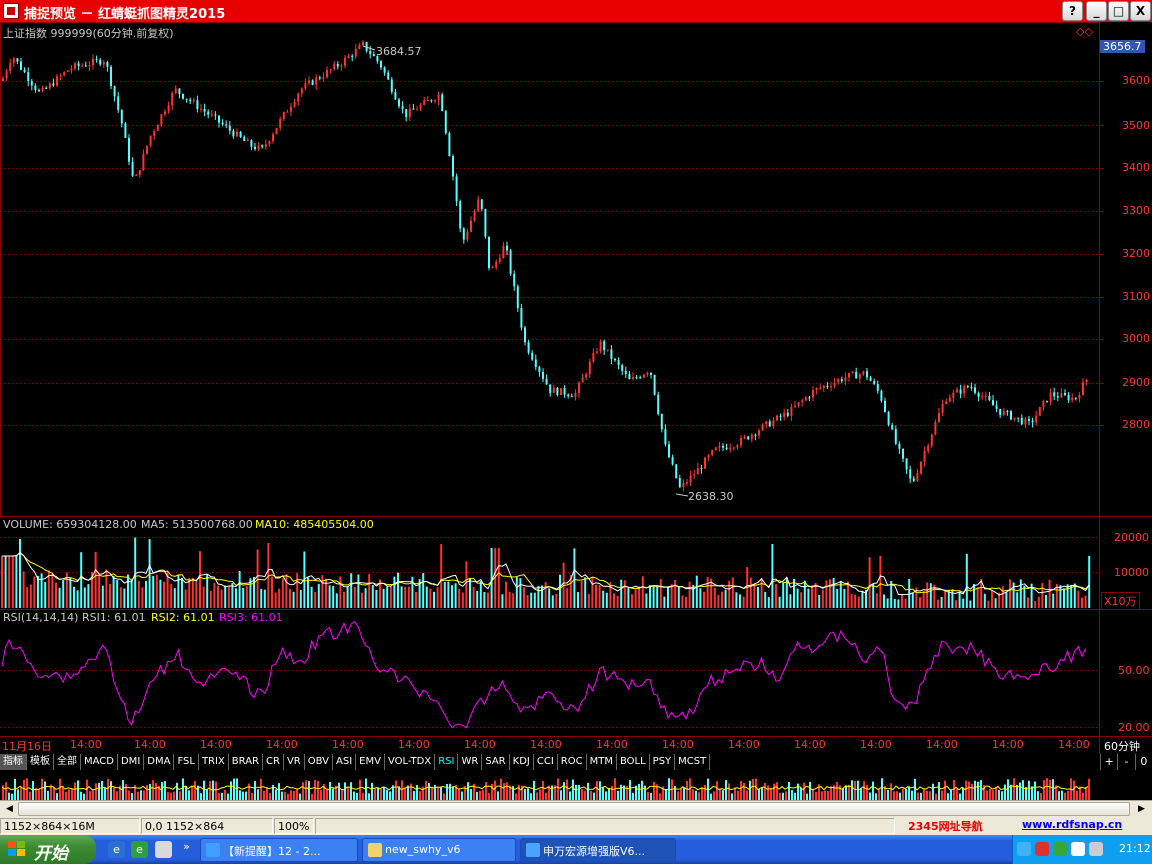  I want to click on tab-psy: PSY, so click(663, 762).